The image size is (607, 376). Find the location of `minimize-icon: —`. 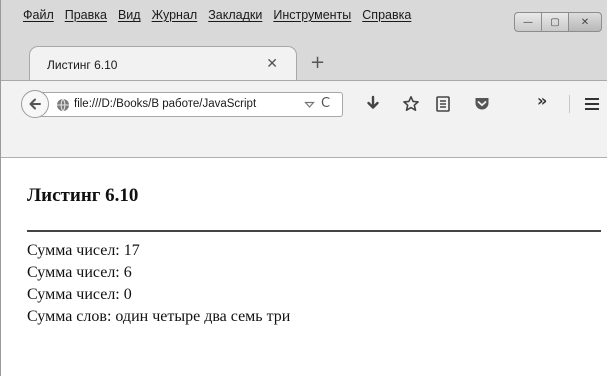

minimize-icon: — is located at coordinates (528, 22).